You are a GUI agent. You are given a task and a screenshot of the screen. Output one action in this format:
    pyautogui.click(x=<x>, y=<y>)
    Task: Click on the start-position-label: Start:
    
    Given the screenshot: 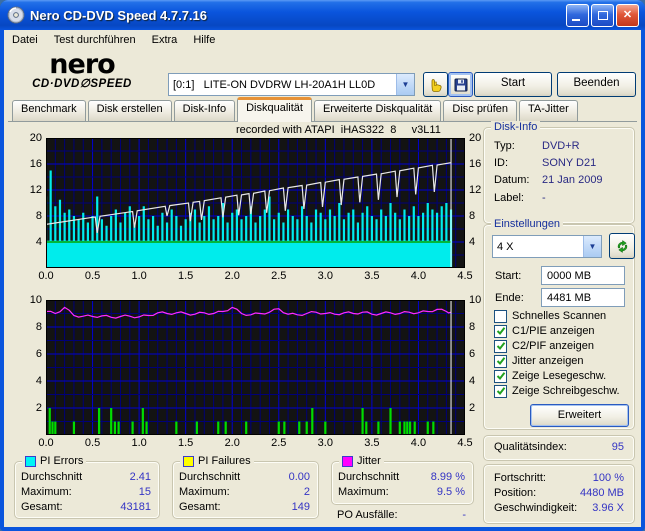 What is the action you would take?
    pyautogui.click(x=508, y=276)
    